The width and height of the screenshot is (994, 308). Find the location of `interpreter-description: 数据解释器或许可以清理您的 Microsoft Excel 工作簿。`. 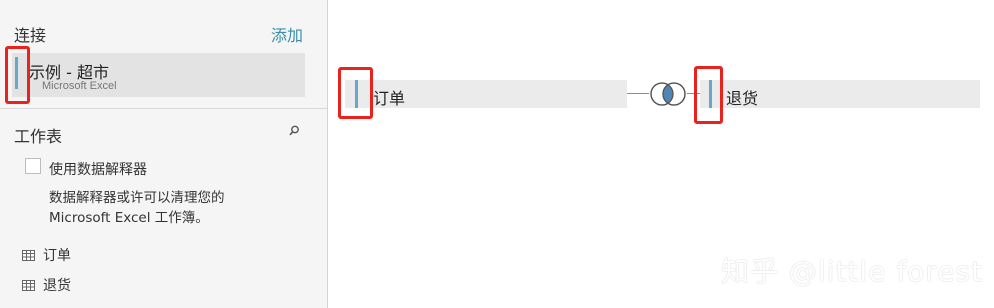

interpreter-description: 数据解释器或许可以清理您的 Microsoft Excel 工作簿。 is located at coordinates (137, 208).